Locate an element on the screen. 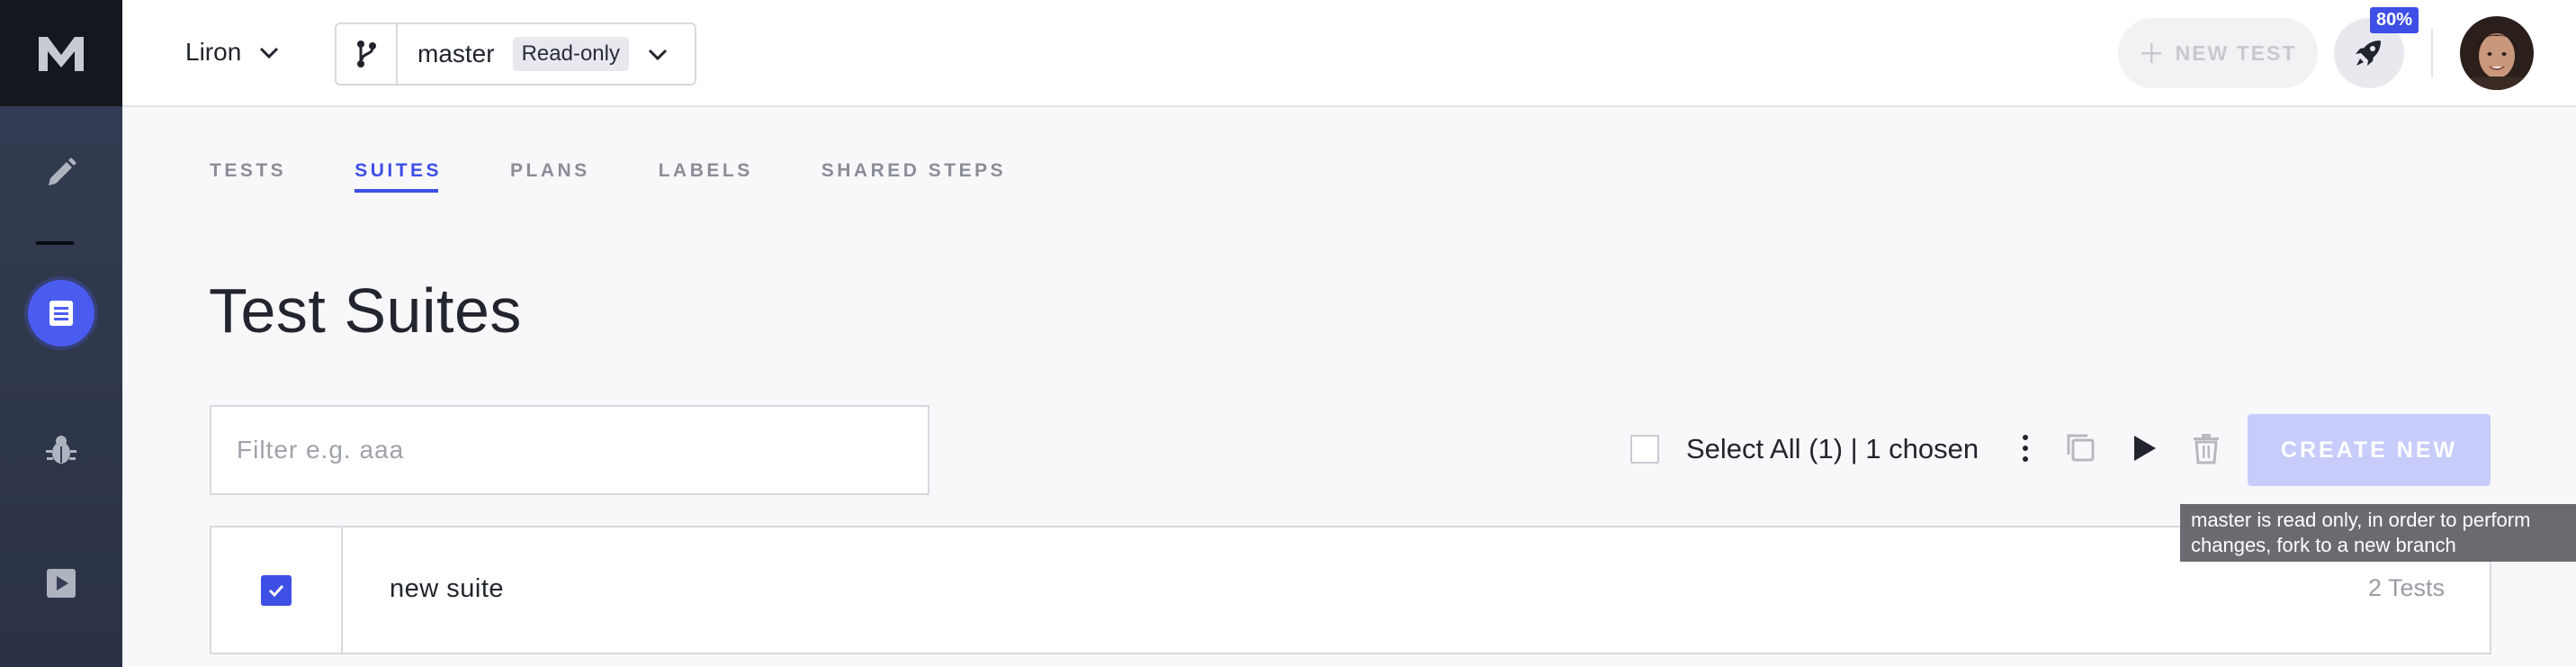 The width and height of the screenshot is (2576, 667). play-icon is located at coordinates (62, 583).